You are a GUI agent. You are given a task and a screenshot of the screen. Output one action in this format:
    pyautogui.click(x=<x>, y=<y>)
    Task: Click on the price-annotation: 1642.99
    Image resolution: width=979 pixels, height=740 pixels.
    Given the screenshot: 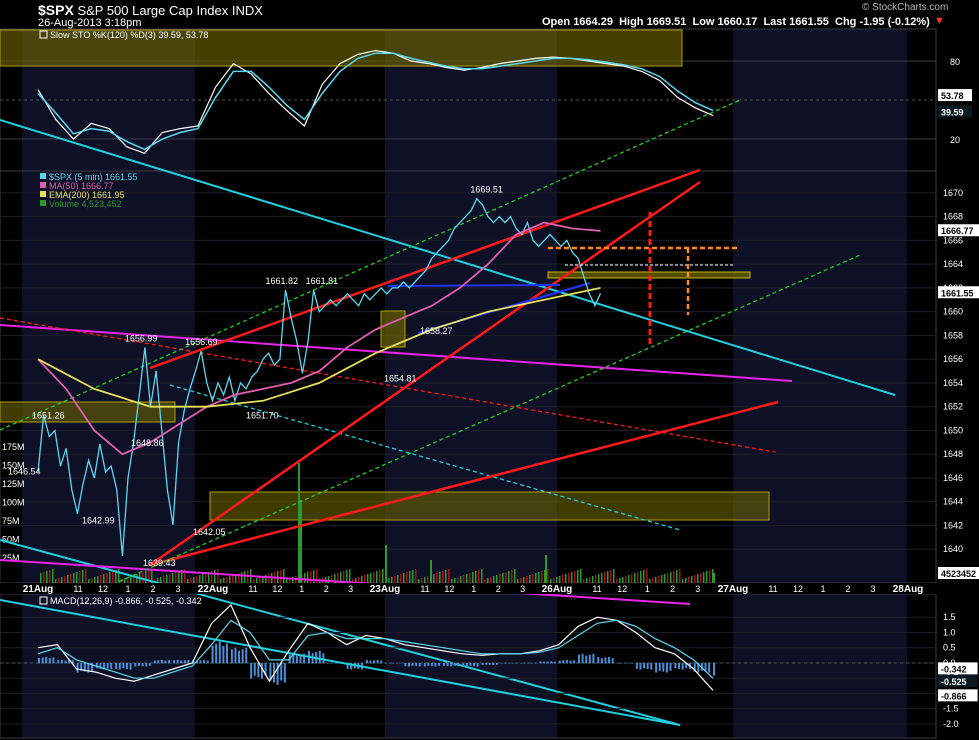 What is the action you would take?
    pyautogui.click(x=98, y=521)
    